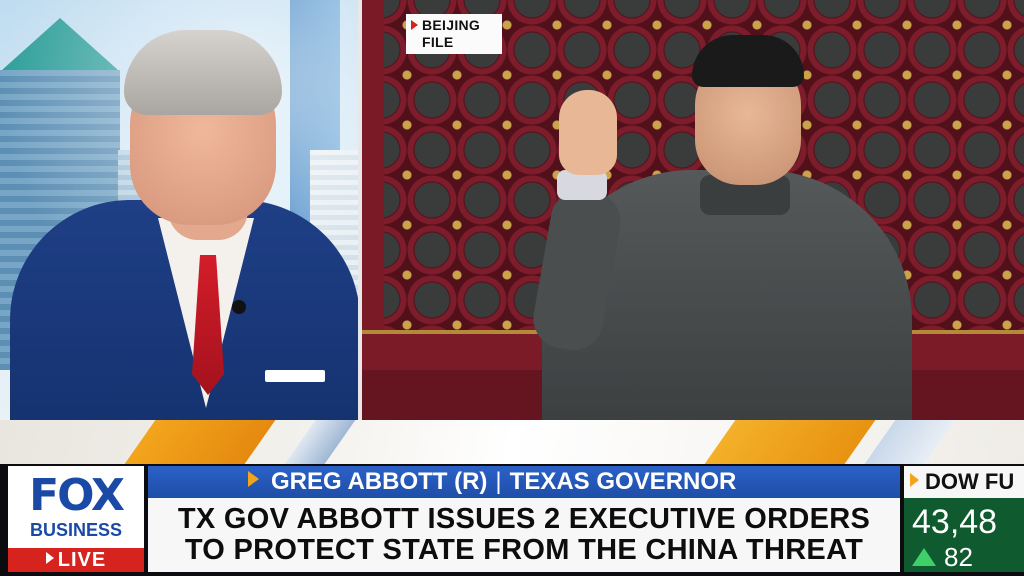 The image size is (1024, 576). What do you see at coordinates (924, 557) in the screenshot?
I see `up-arrow-icon` at bounding box center [924, 557].